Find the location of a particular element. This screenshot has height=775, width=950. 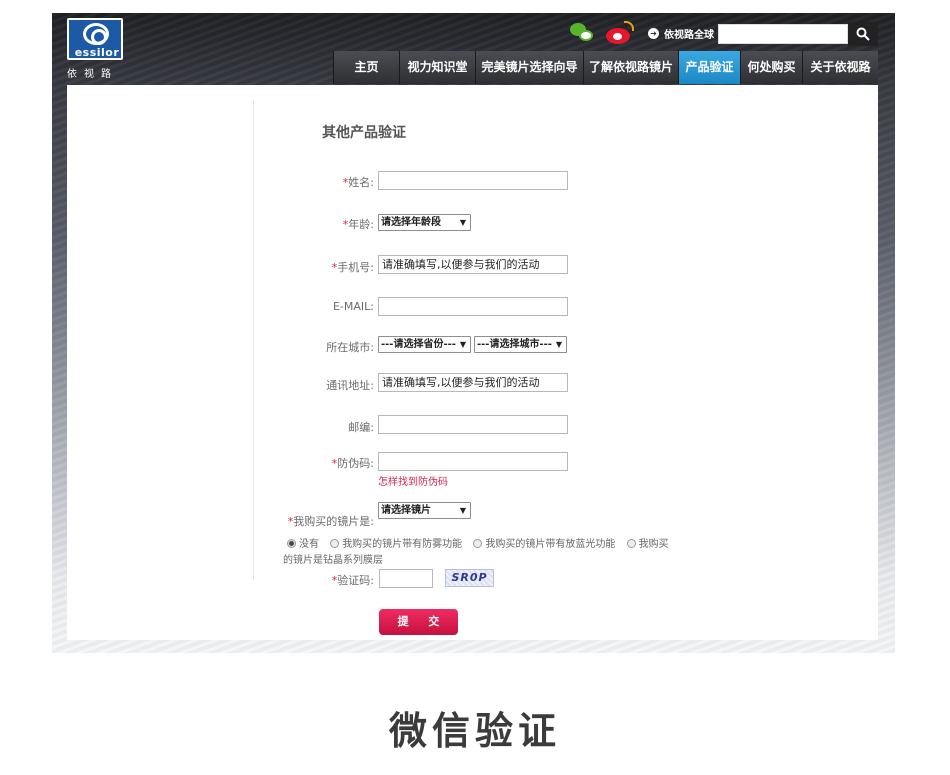

weibo-icon is located at coordinates (620, 33).